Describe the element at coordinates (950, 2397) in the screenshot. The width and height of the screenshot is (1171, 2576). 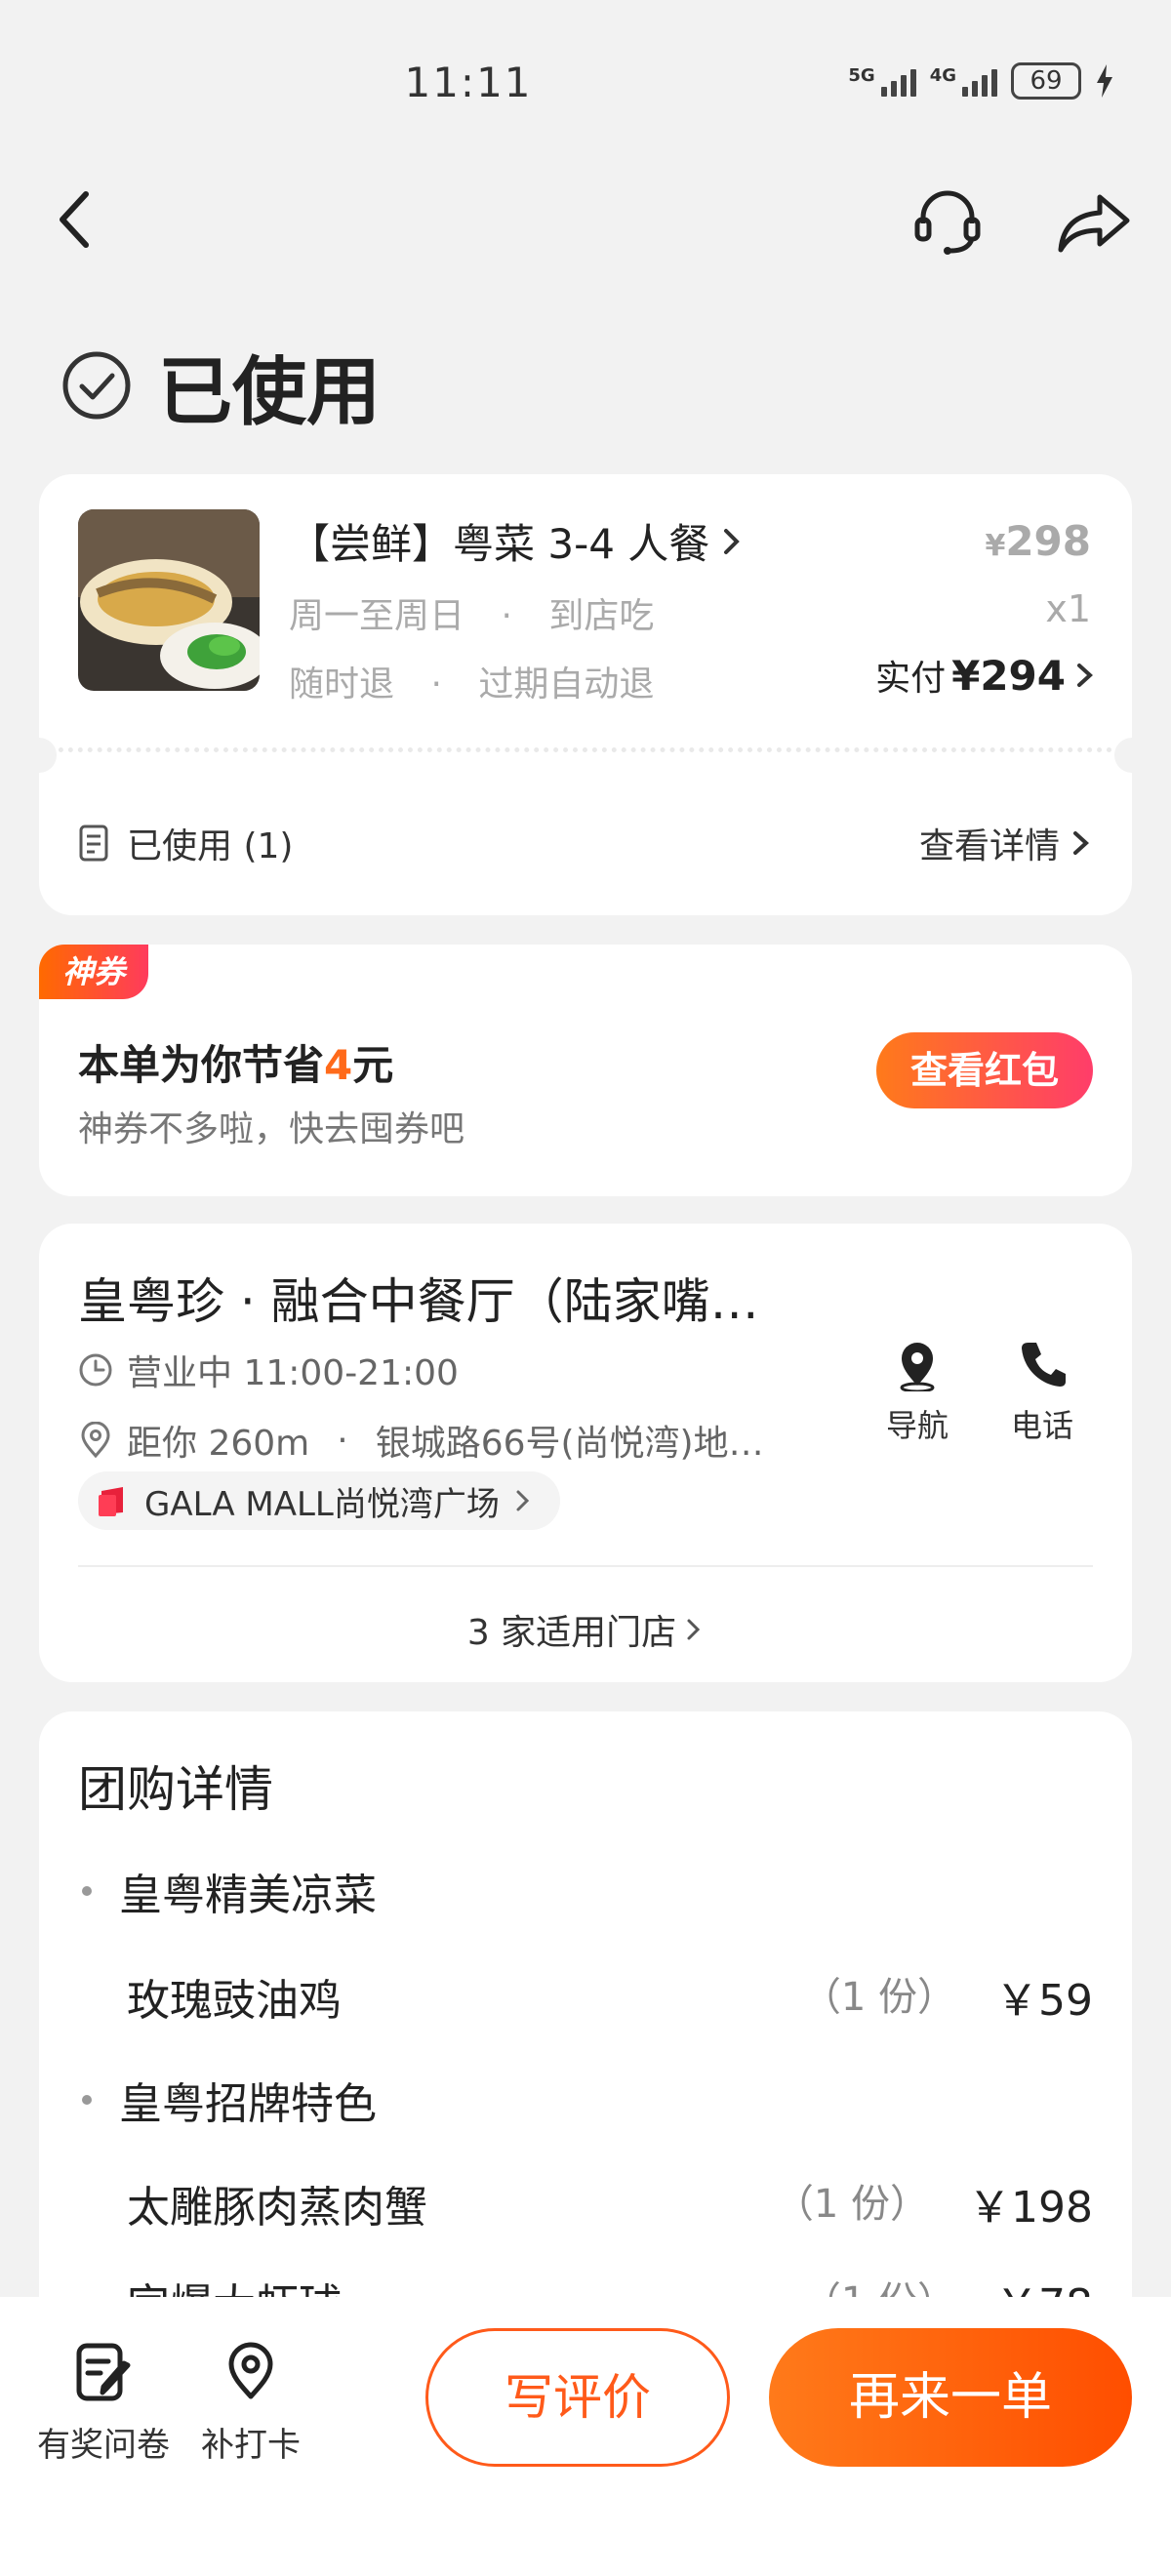
I see `reorder-button: 再来一单` at that location.